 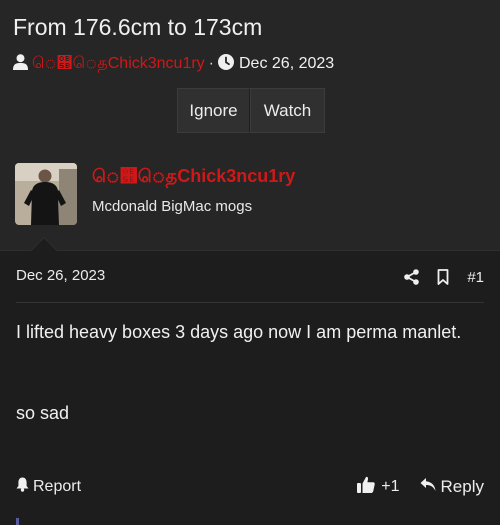 I want to click on reaction-count: +1, so click(x=390, y=486).